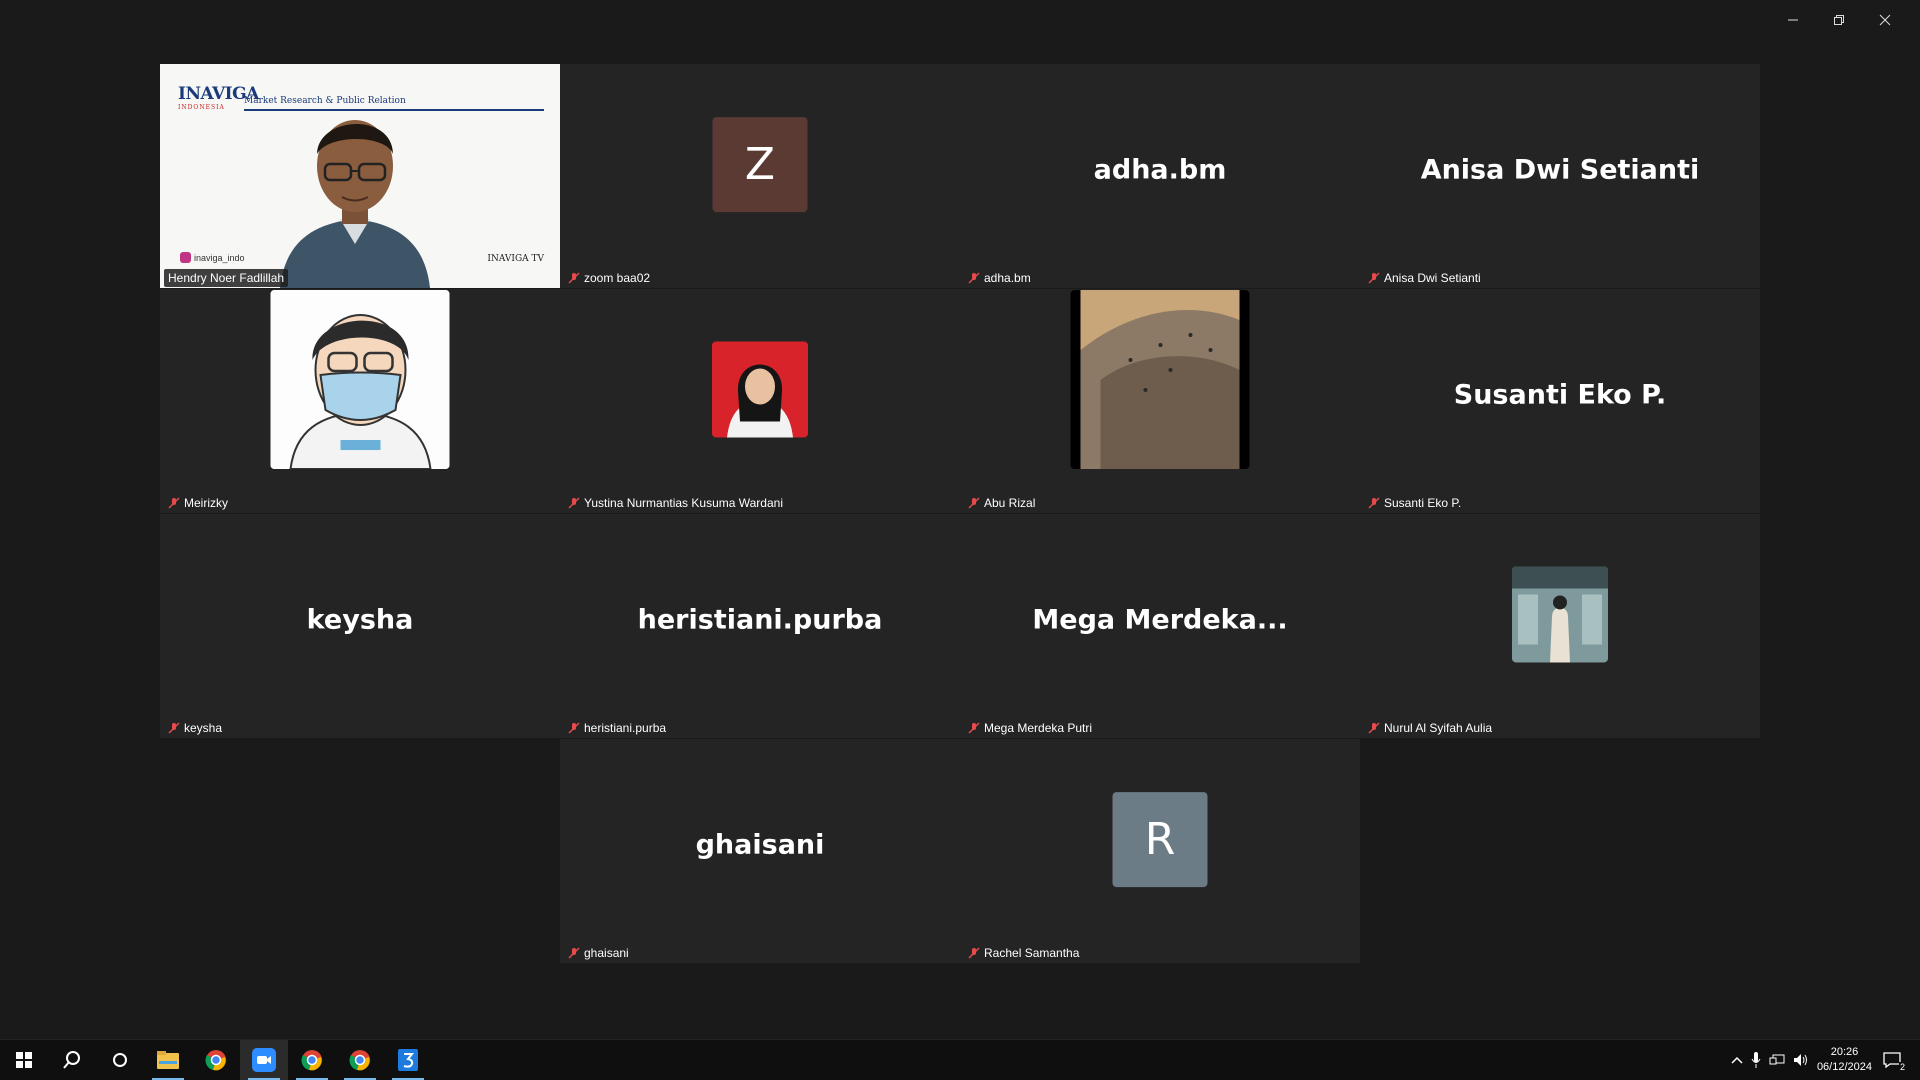 Image resolution: width=1920 pixels, height=1080 pixels. I want to click on video-tile: Z zoom baa02, so click(760, 176).